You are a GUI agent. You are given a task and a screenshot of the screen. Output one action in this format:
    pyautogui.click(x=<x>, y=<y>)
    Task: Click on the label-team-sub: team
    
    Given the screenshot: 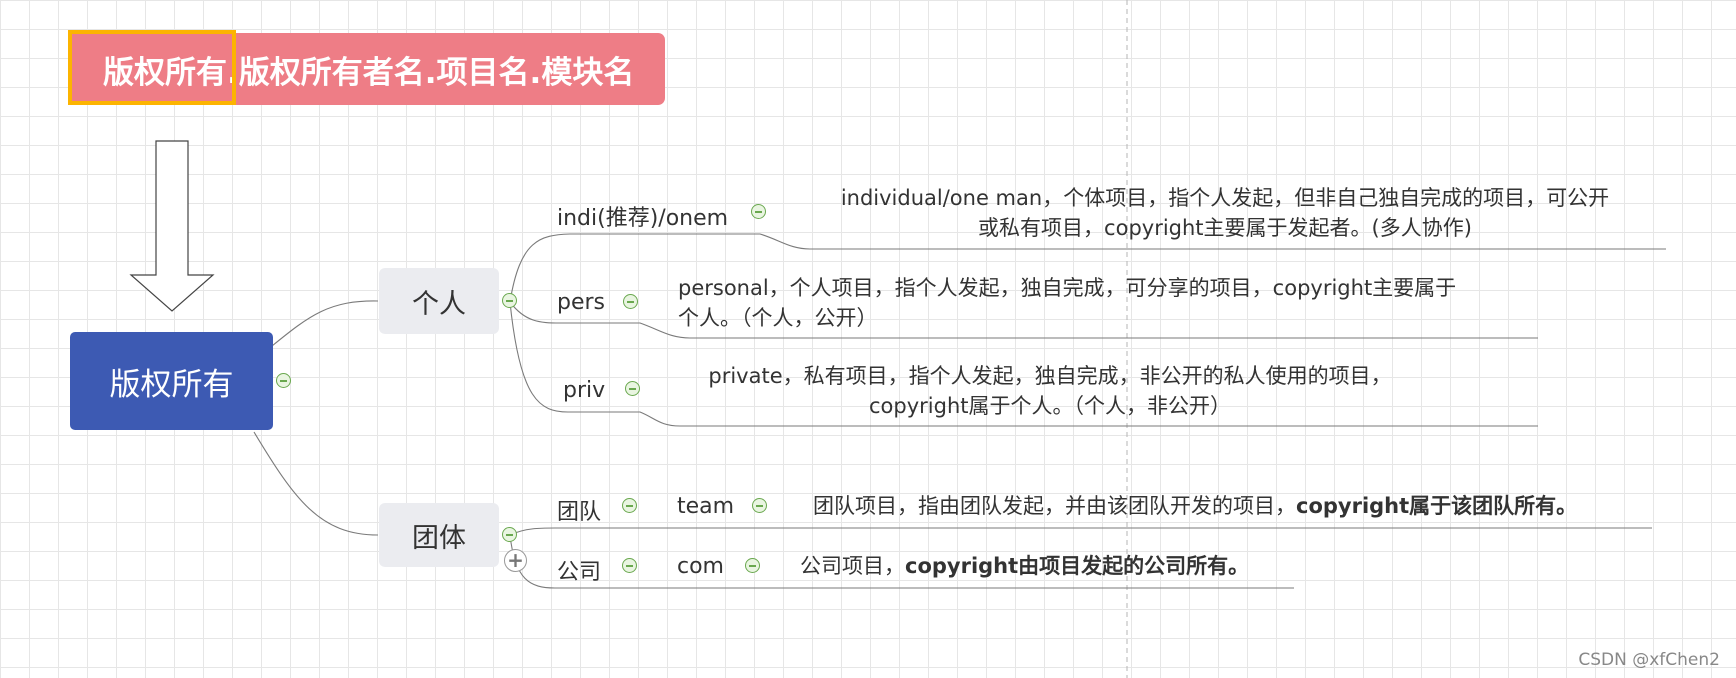 What is the action you would take?
    pyautogui.click(x=705, y=506)
    